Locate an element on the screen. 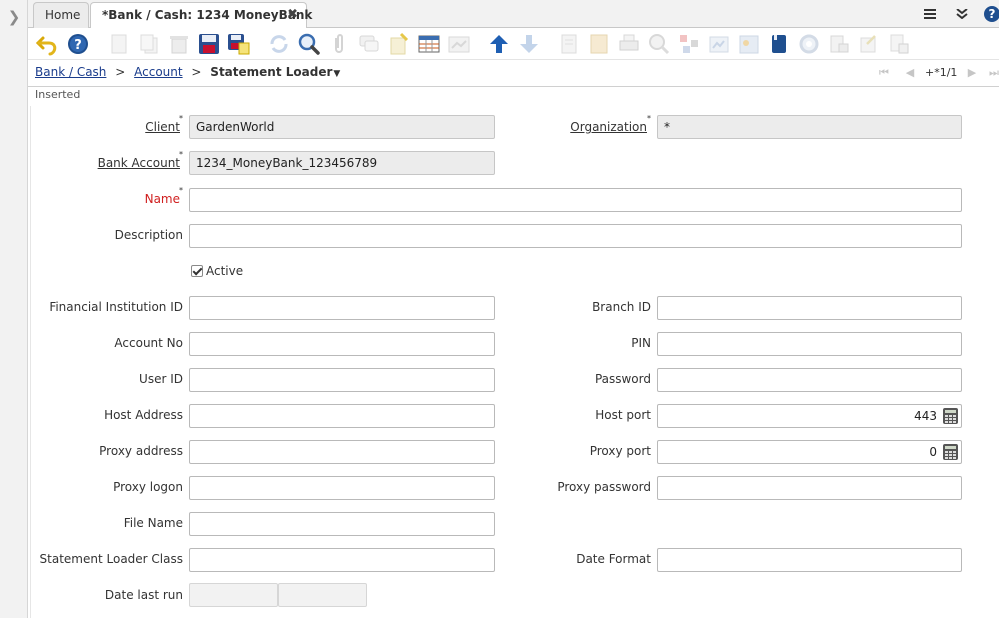 This screenshot has width=999, height=618. active-checkbox is located at coordinates (197, 271).